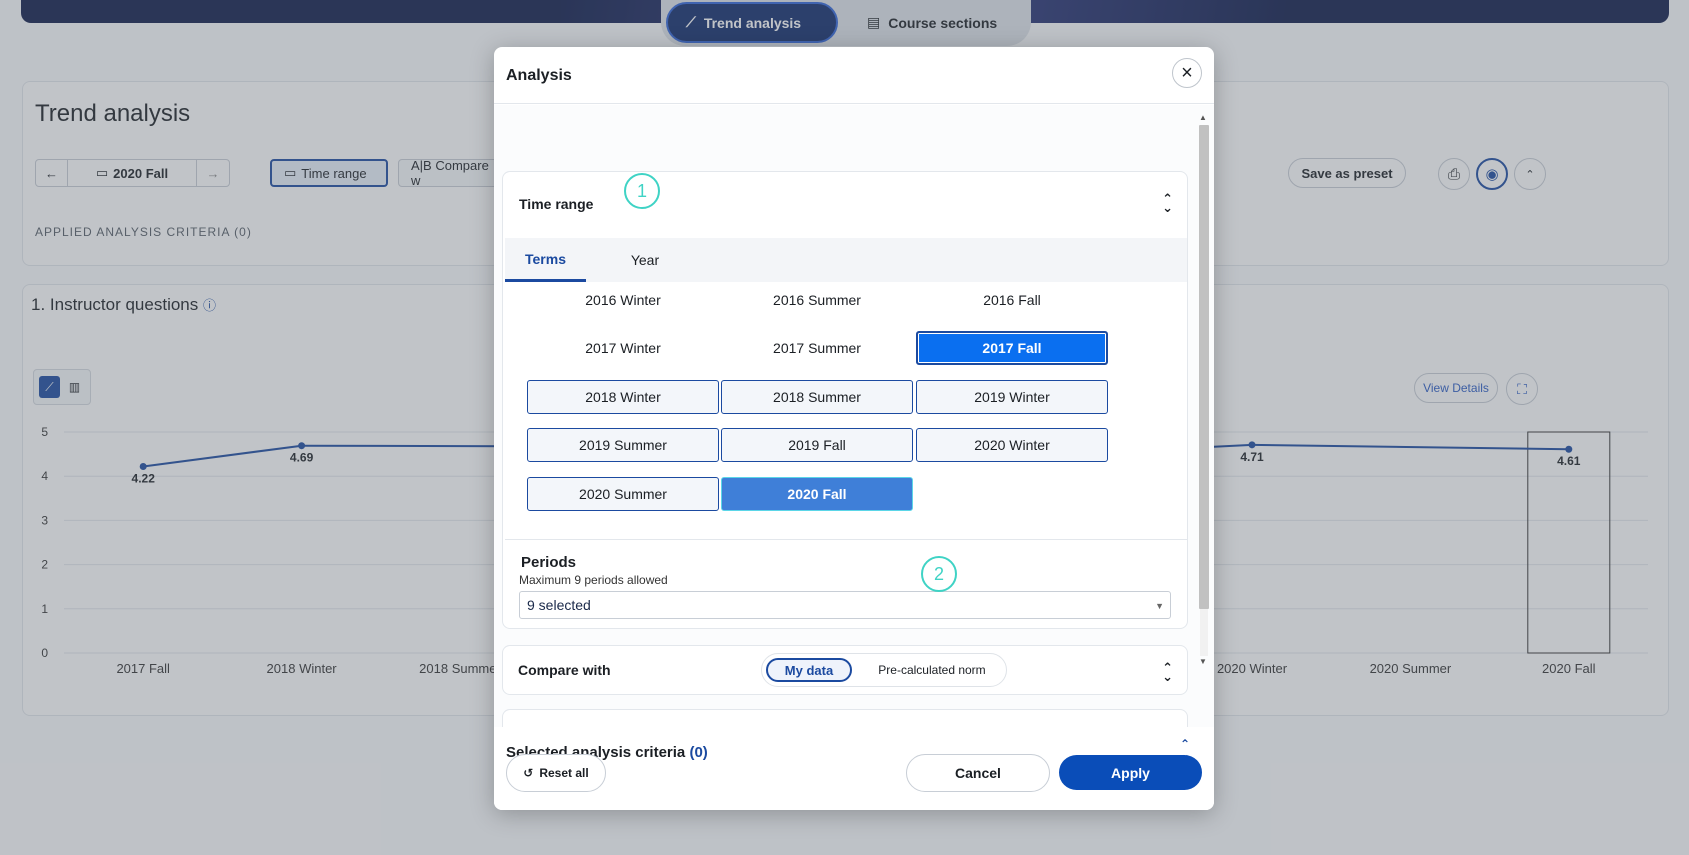  I want to click on tab-year: Year, so click(645, 260).